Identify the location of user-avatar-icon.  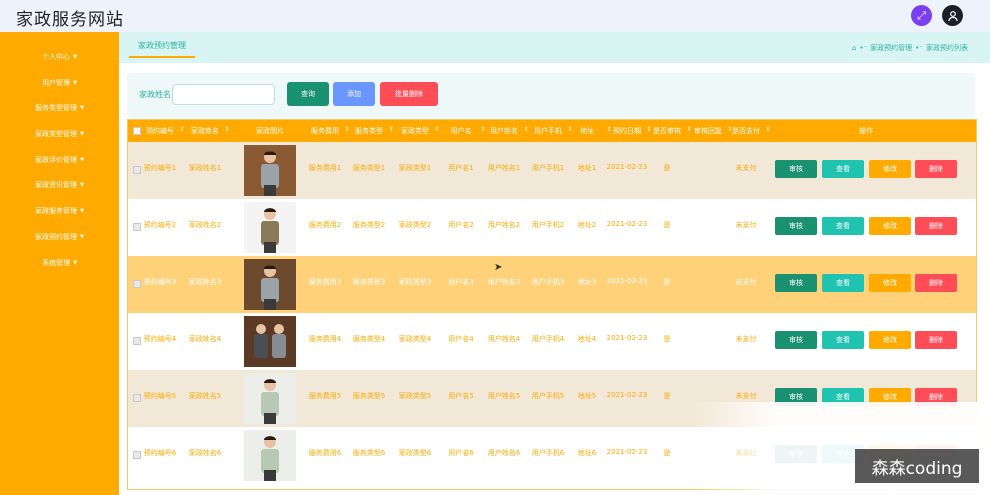
(952, 15).